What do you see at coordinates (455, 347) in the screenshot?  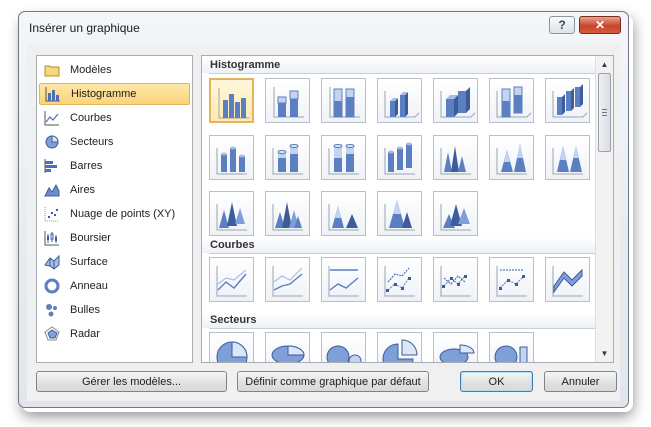 I see `chart-type-3d-exploded-pie` at bounding box center [455, 347].